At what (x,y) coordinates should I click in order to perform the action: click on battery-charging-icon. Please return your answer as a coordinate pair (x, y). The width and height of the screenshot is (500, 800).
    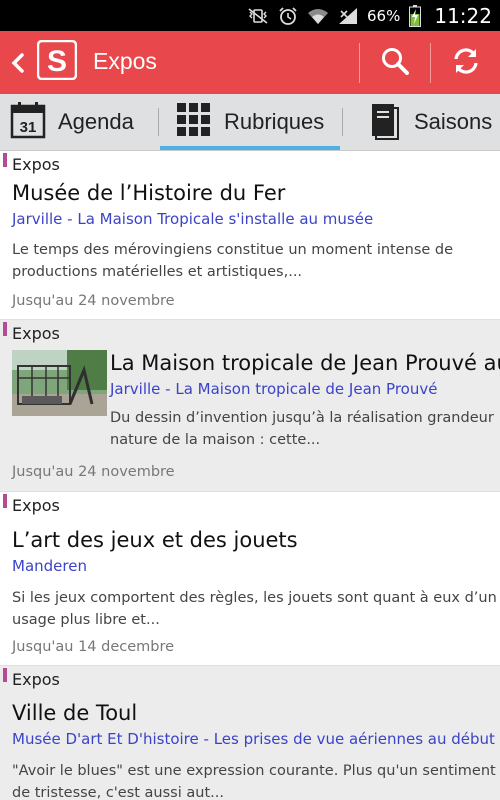
    Looking at the image, I should click on (415, 15).